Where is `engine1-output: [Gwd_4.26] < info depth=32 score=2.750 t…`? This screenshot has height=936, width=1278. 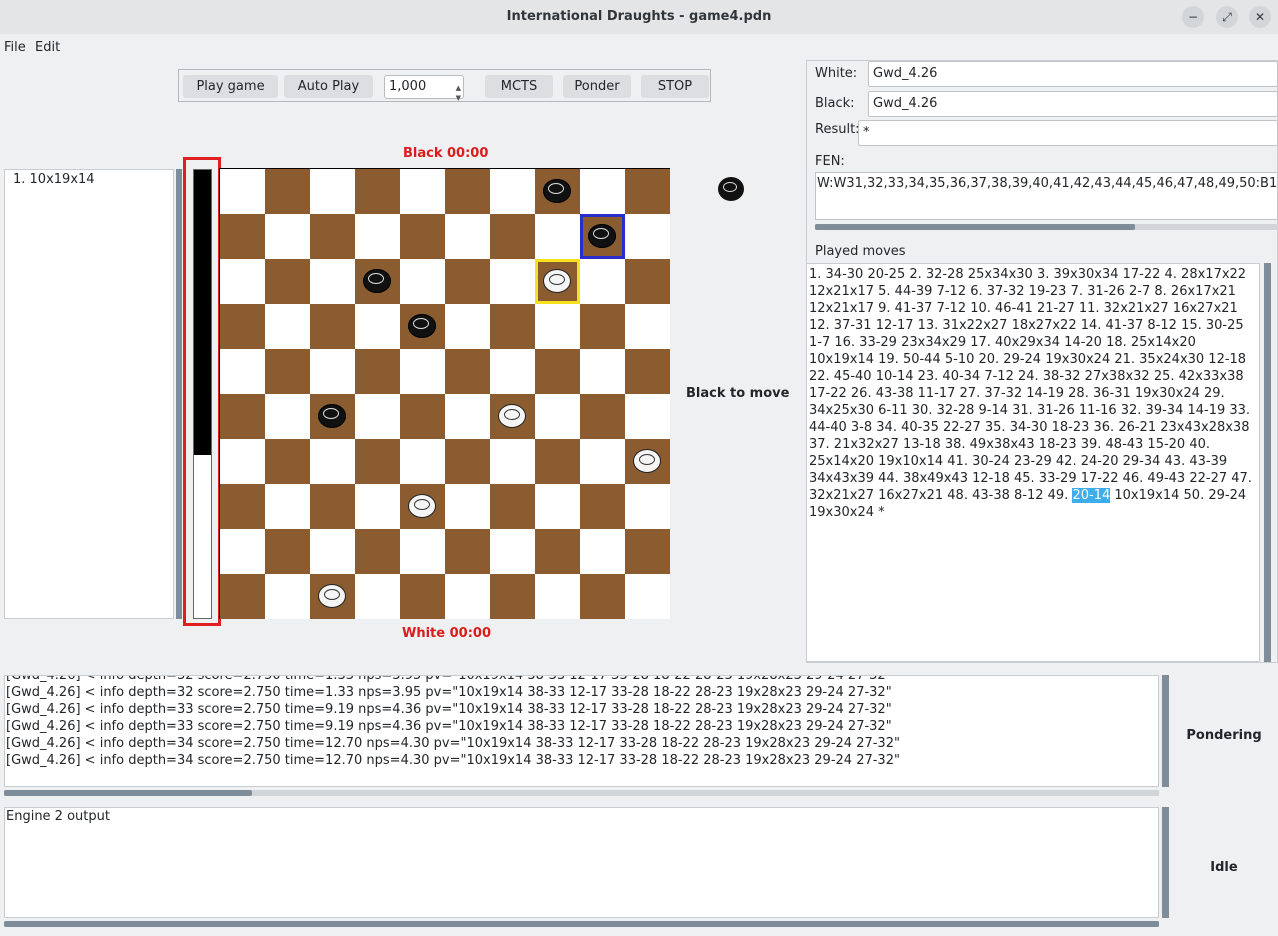
engine1-output: [Gwd_4.26] < info depth=32 score=2.750 t… is located at coordinates (581, 731).